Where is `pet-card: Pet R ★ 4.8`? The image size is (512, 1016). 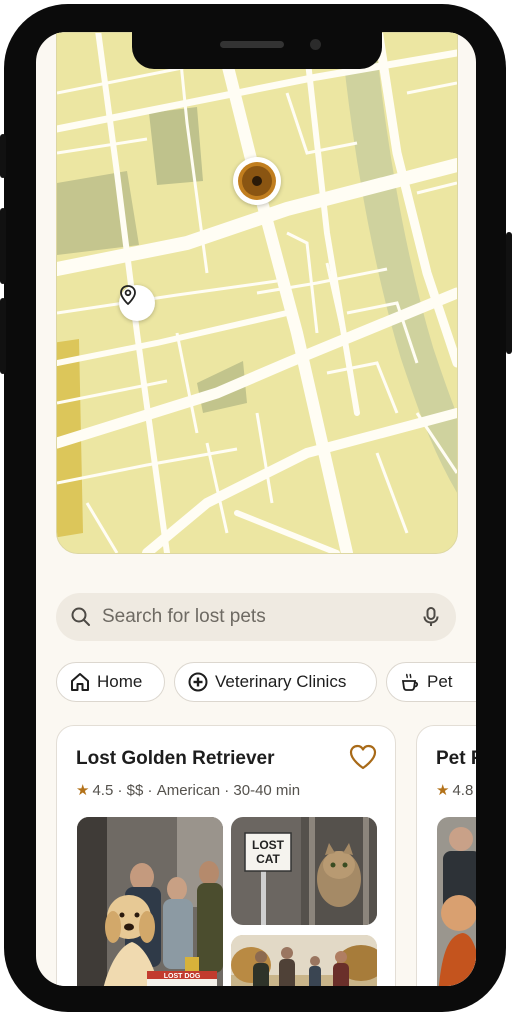 pet-card: Pet R ★ 4.8 is located at coordinates (446, 855).